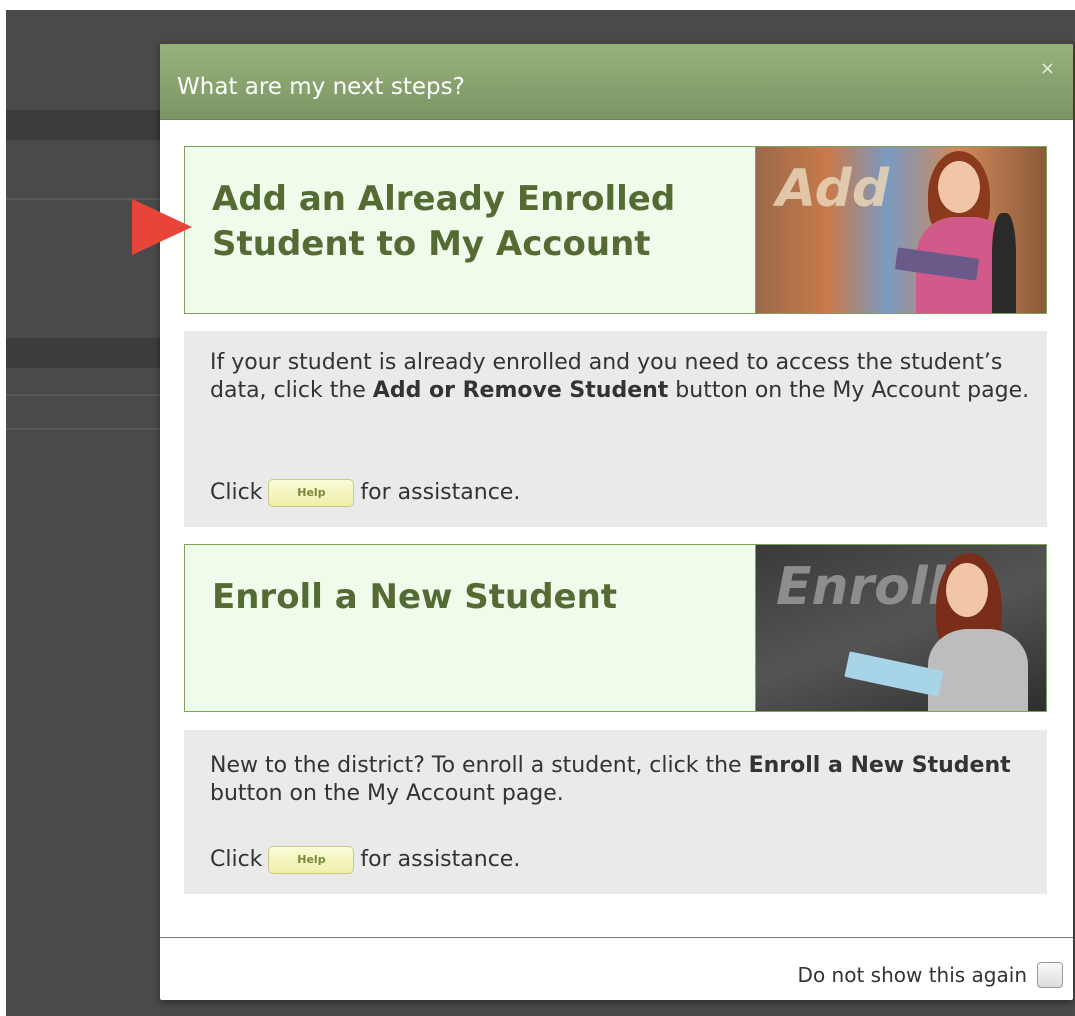 This screenshot has width=1075, height=1016. I want to click on card-title-line: Enroll a New Student, so click(415, 597).